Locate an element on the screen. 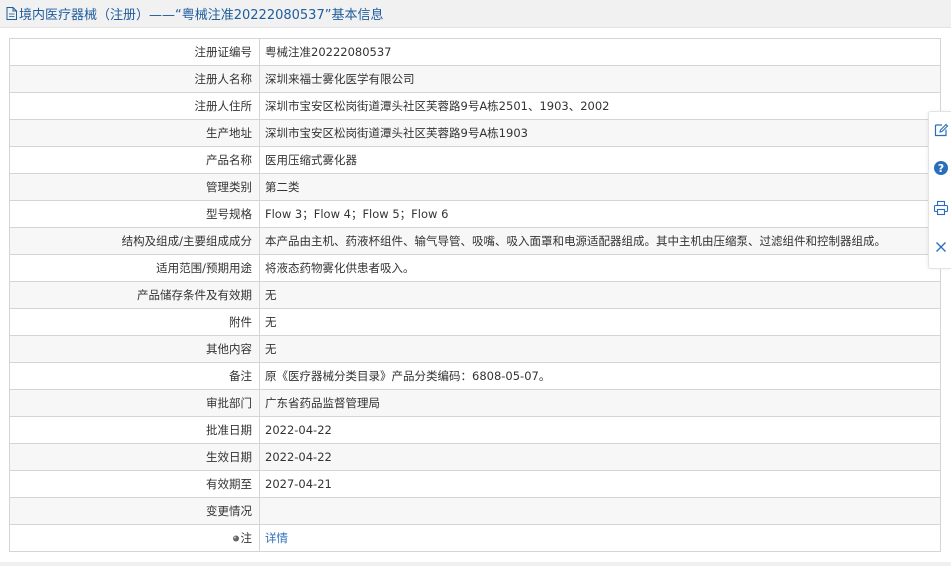 This screenshot has width=951, height=566. table-row: 型号规格 Flow 3；Flow 4；Flow 5；Flow 6 is located at coordinates (475, 214).